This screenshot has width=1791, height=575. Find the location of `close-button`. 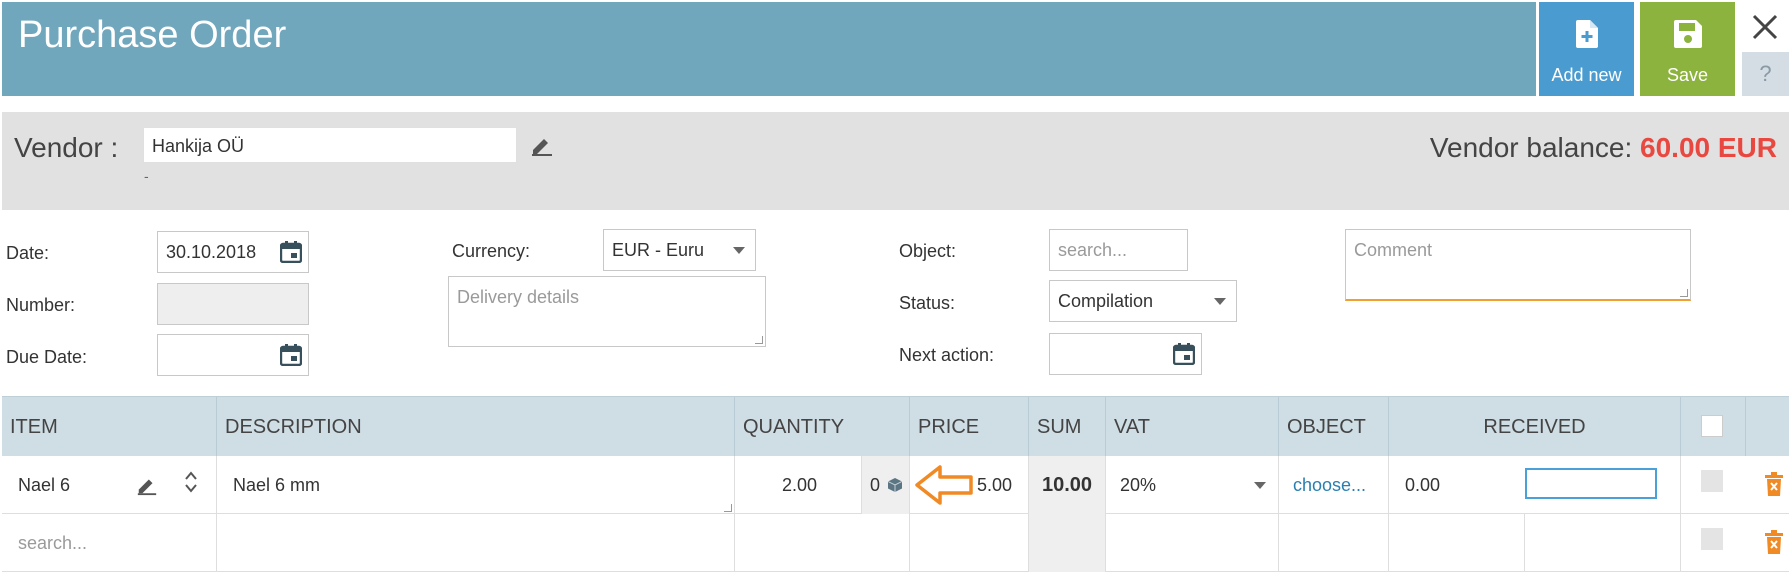

close-button is located at coordinates (1765, 27).